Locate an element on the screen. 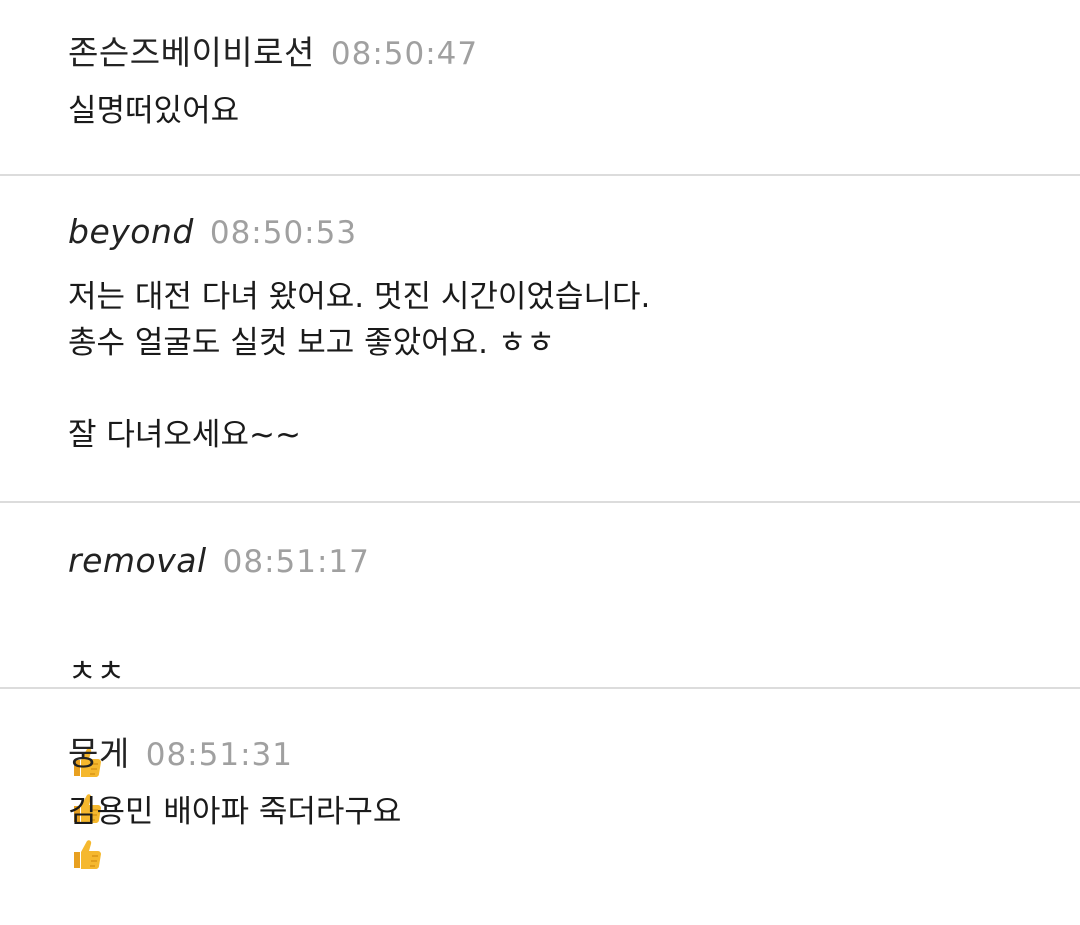 The height and width of the screenshot is (925, 1080). comment-timestamp: 08:51:17 is located at coordinates (296, 562).